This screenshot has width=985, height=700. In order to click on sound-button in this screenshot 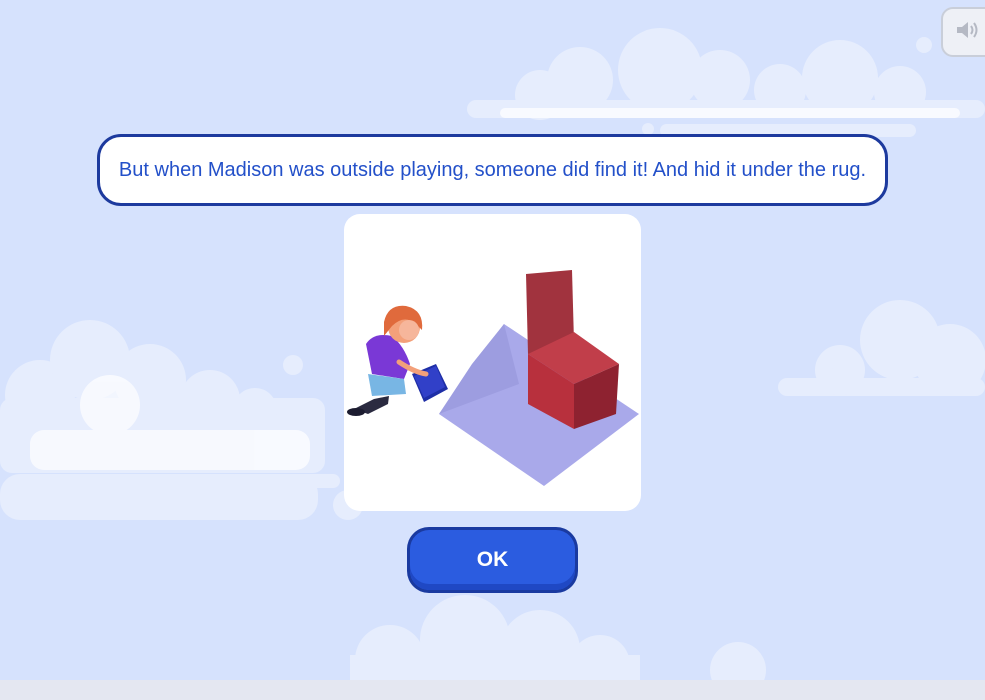, I will do `click(963, 32)`.